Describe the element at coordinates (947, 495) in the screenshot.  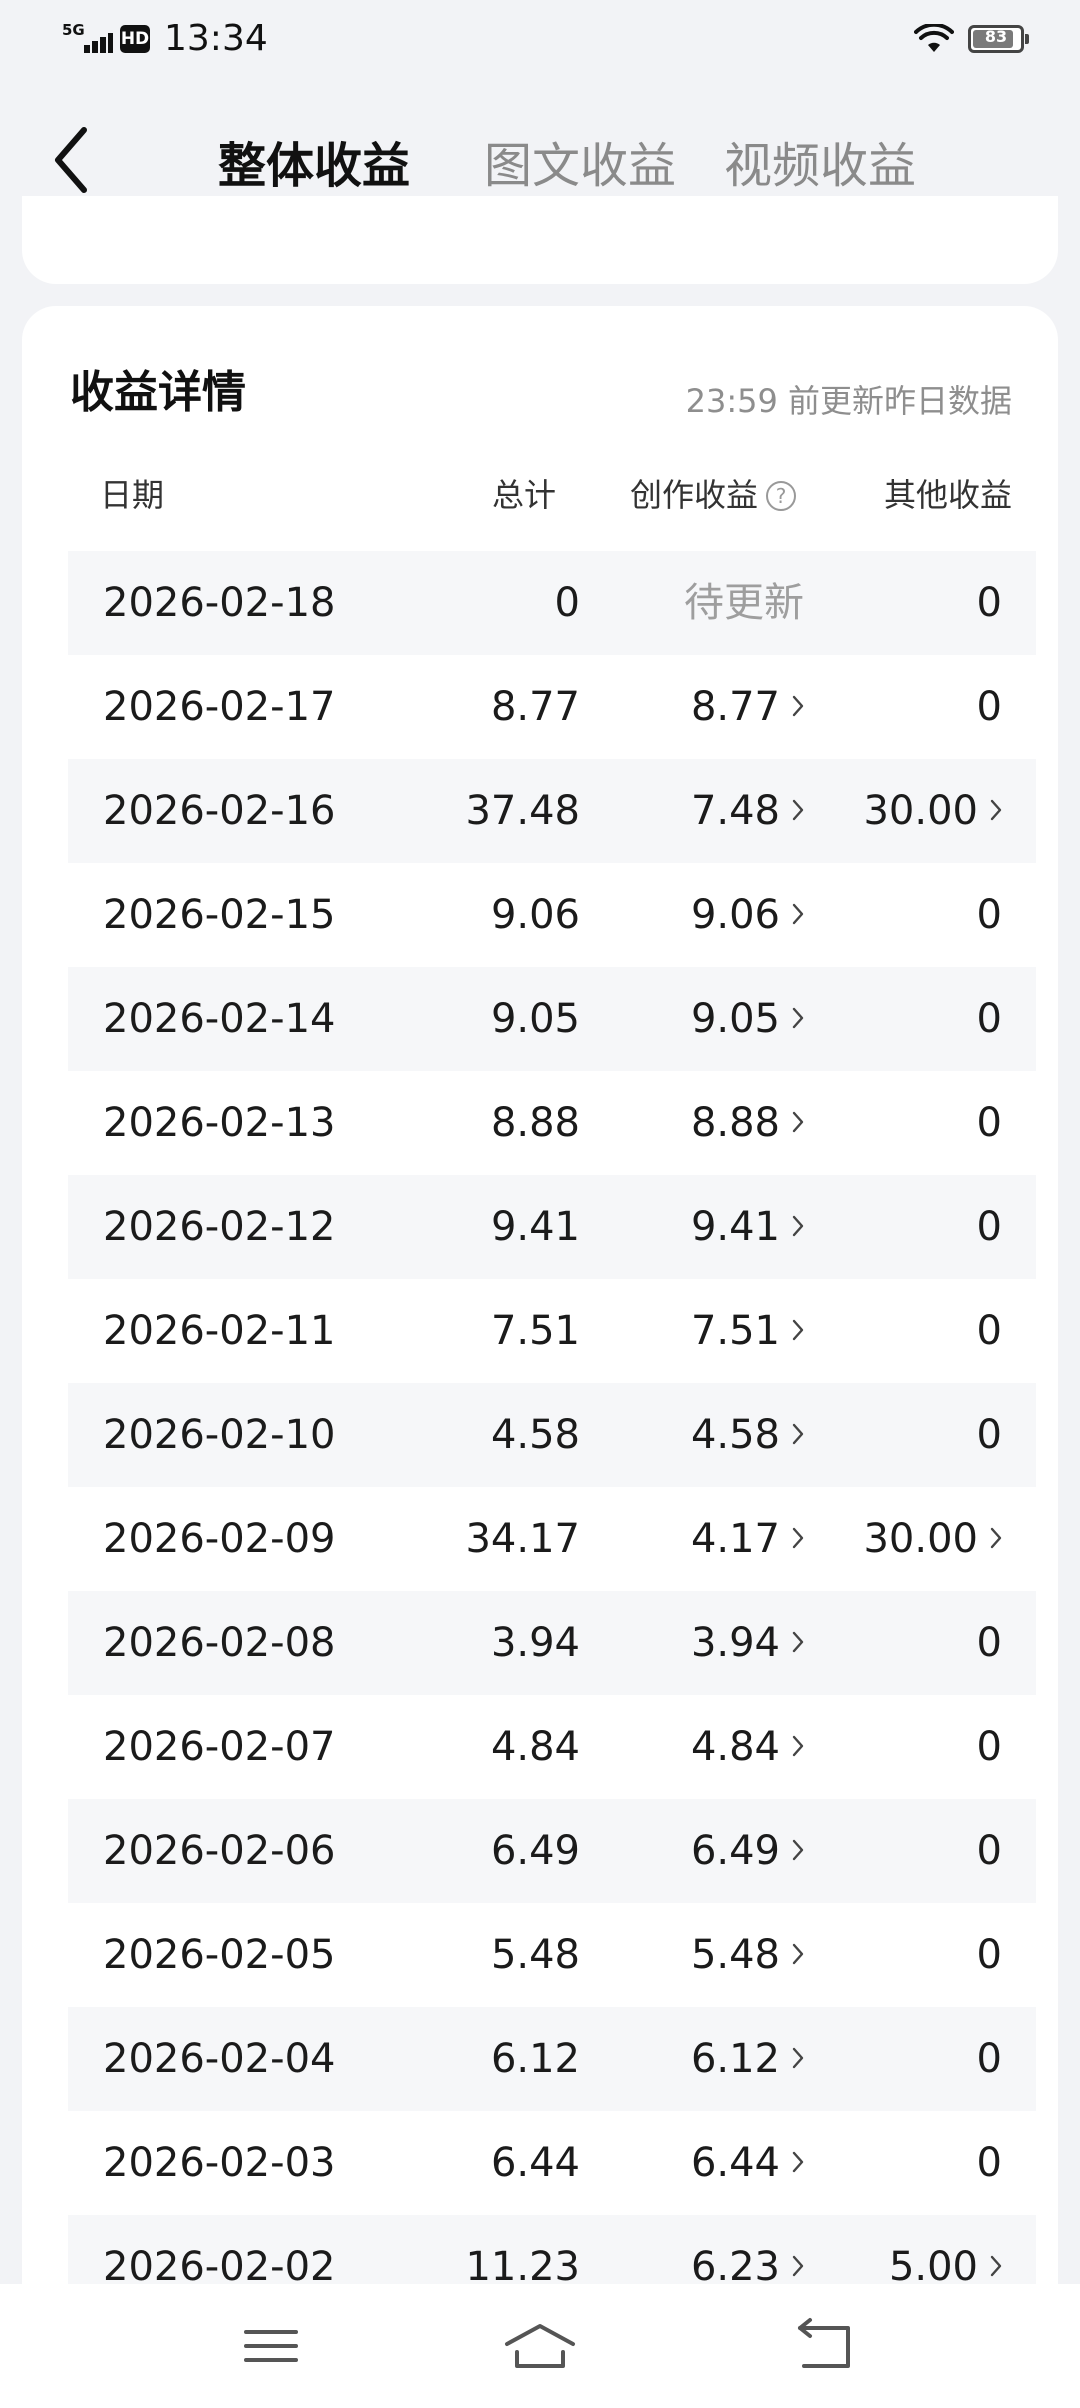
I see `column-header-other: 其他收益` at that location.